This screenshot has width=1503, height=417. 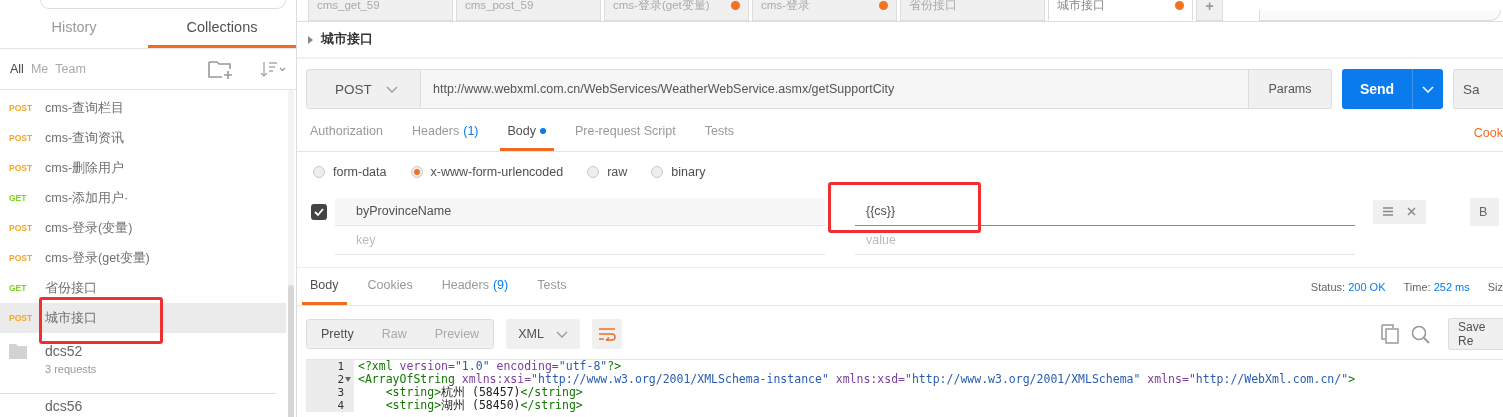 I want to click on wrap-icon, so click(x=606, y=334).